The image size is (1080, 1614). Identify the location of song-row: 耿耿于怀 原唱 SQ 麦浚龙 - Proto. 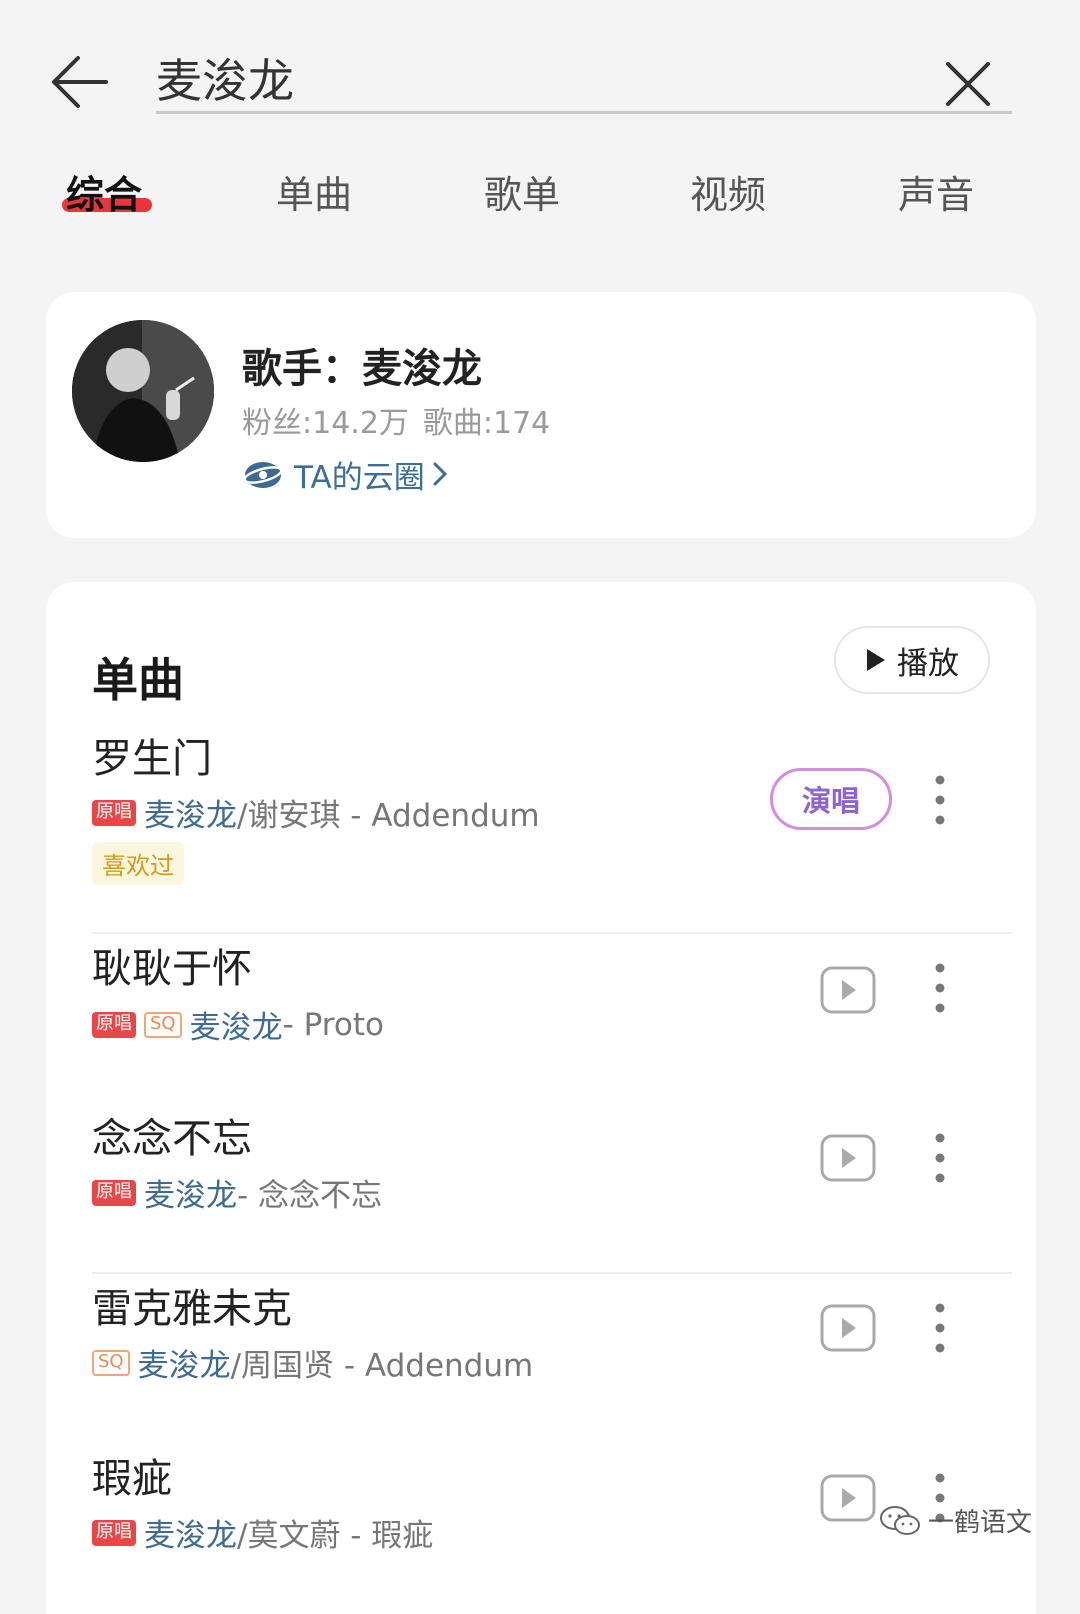
(541, 1016).